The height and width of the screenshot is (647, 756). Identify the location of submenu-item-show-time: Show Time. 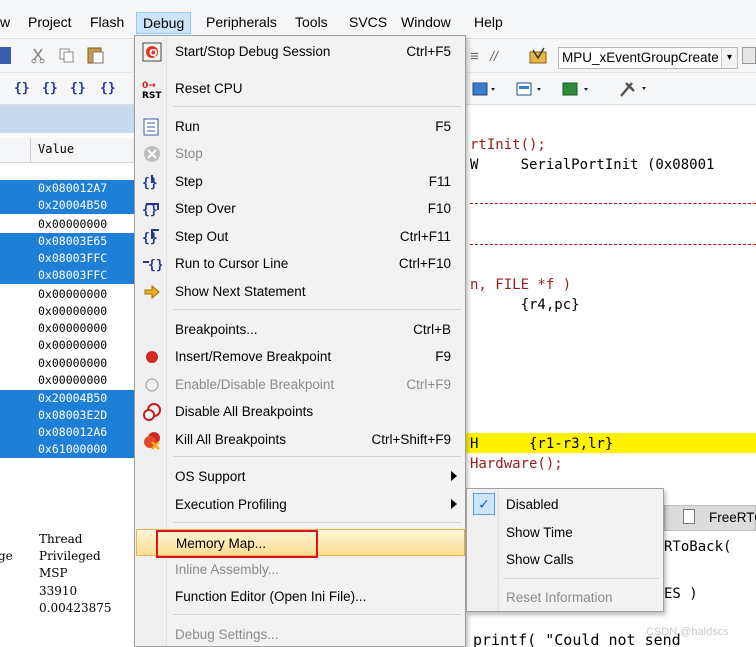
(566, 532).